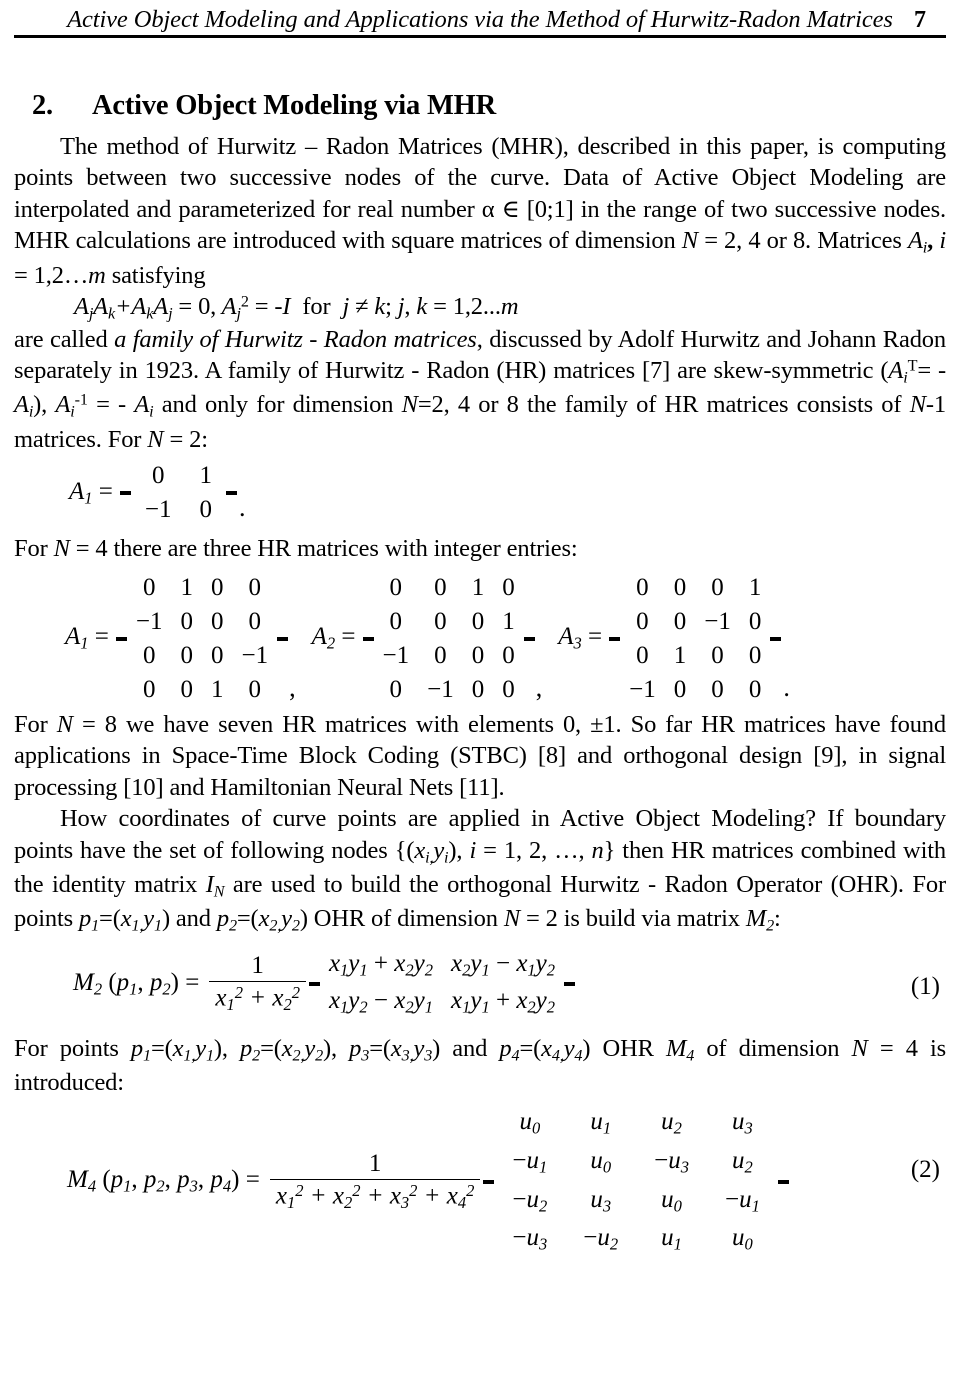 The width and height of the screenshot is (960, 1388). Describe the element at coordinates (695, 690) in the screenshot. I see `table-row: −1 0 0 0` at that location.